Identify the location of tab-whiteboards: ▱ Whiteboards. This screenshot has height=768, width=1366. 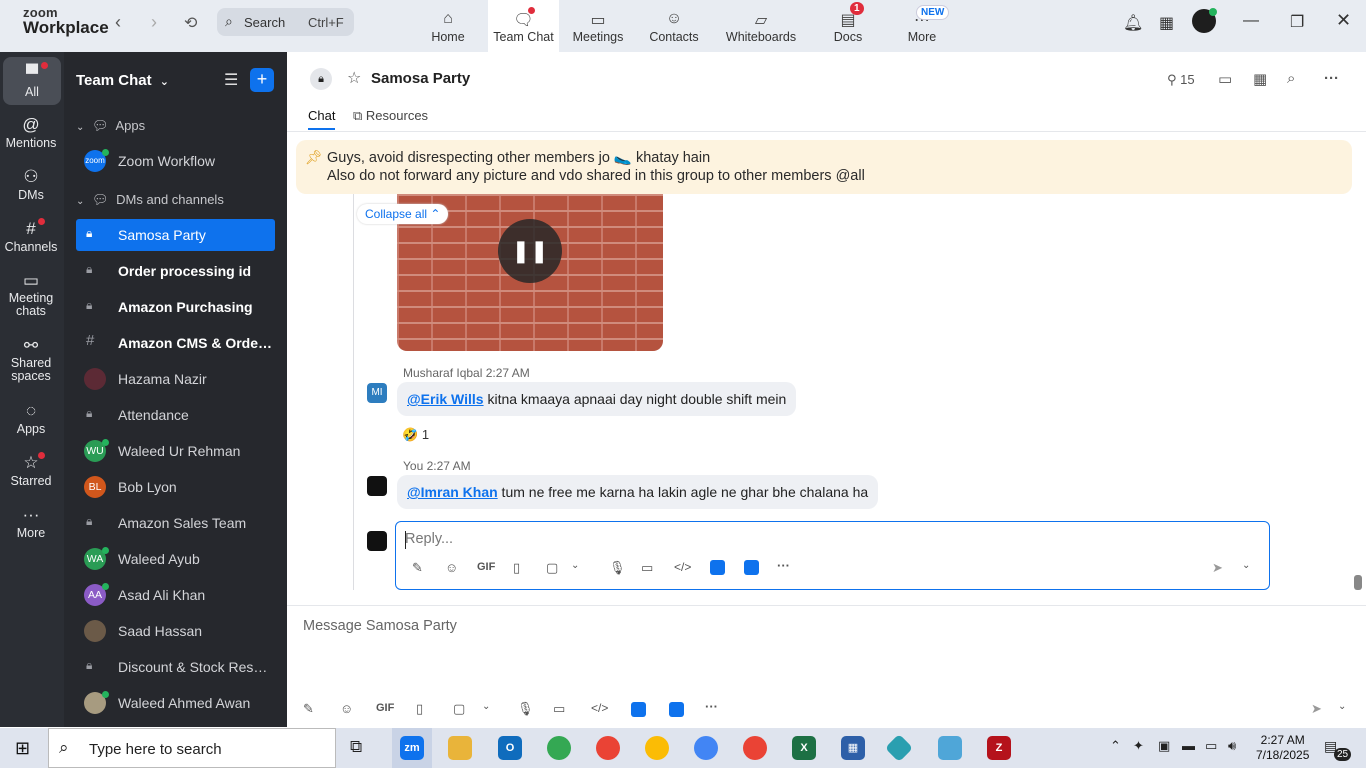
(761, 26).